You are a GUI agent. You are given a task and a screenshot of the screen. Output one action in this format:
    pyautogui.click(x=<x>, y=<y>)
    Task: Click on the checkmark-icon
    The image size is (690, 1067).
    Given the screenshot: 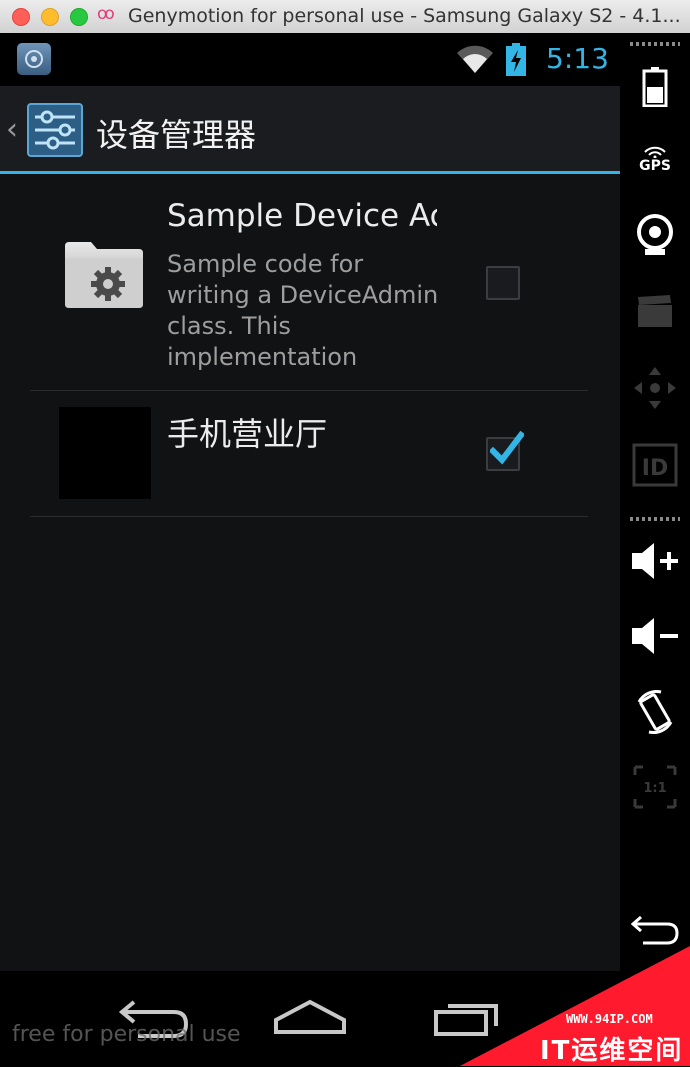 What is the action you would take?
    pyautogui.click(x=507, y=447)
    